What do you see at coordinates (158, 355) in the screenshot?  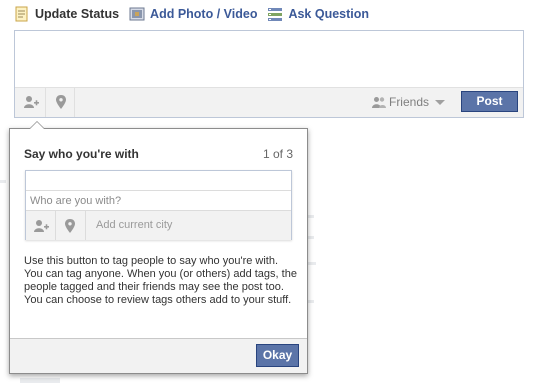 I see `dialog-footer: Okay` at bounding box center [158, 355].